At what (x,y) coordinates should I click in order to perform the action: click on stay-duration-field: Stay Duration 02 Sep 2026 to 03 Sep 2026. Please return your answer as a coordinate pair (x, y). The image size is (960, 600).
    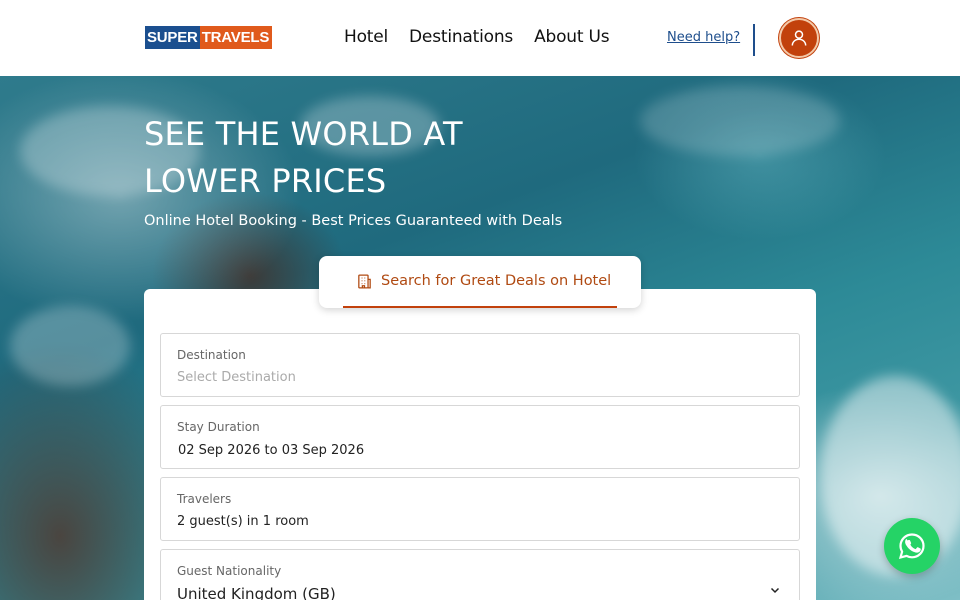
    Looking at the image, I should click on (480, 437).